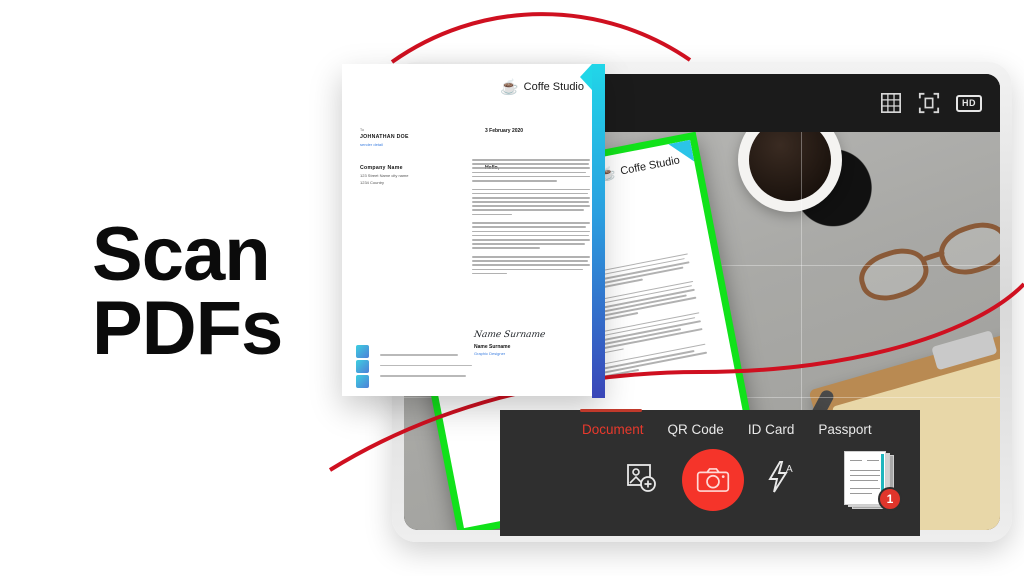 The image size is (1024, 576). I want to click on camera-icon, so click(713, 480).